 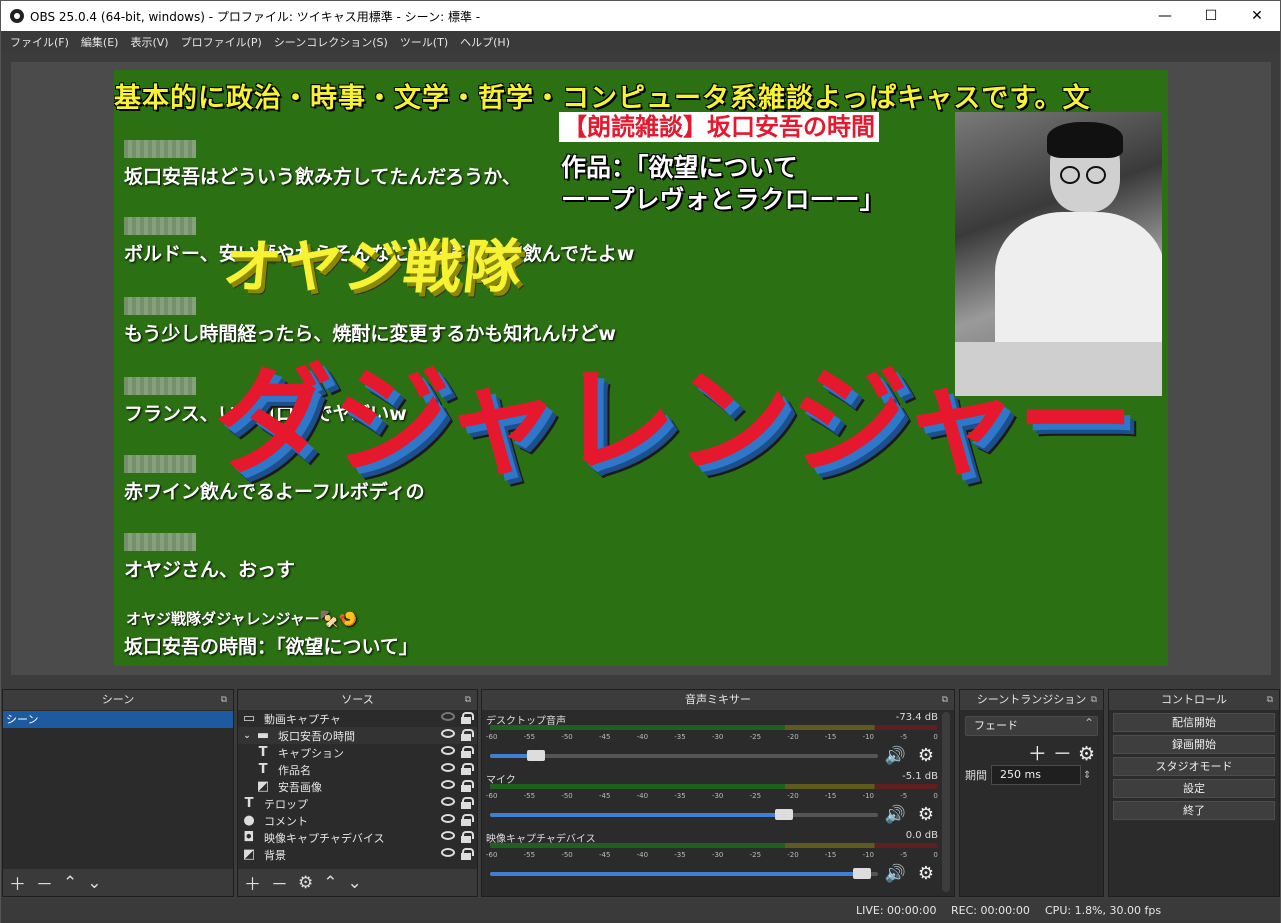 What do you see at coordinates (1211, 16) in the screenshot?
I see `maximize-button: ☐` at bounding box center [1211, 16].